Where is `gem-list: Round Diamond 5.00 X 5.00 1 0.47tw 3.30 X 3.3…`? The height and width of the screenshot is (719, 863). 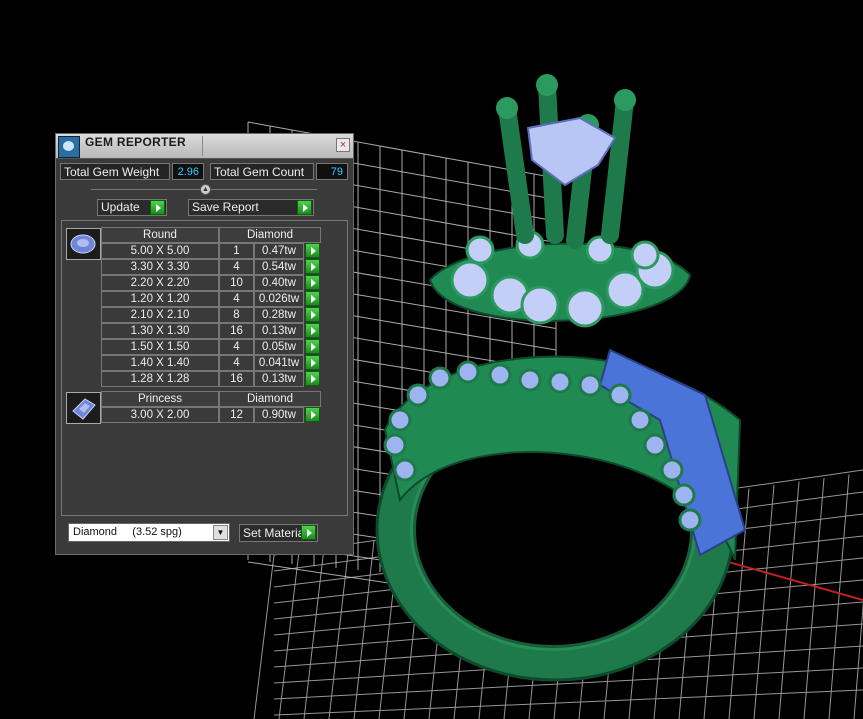
gem-list: Round Diamond 5.00 X 5.00 1 0.47tw 3.30 X 3.3… is located at coordinates (204, 368).